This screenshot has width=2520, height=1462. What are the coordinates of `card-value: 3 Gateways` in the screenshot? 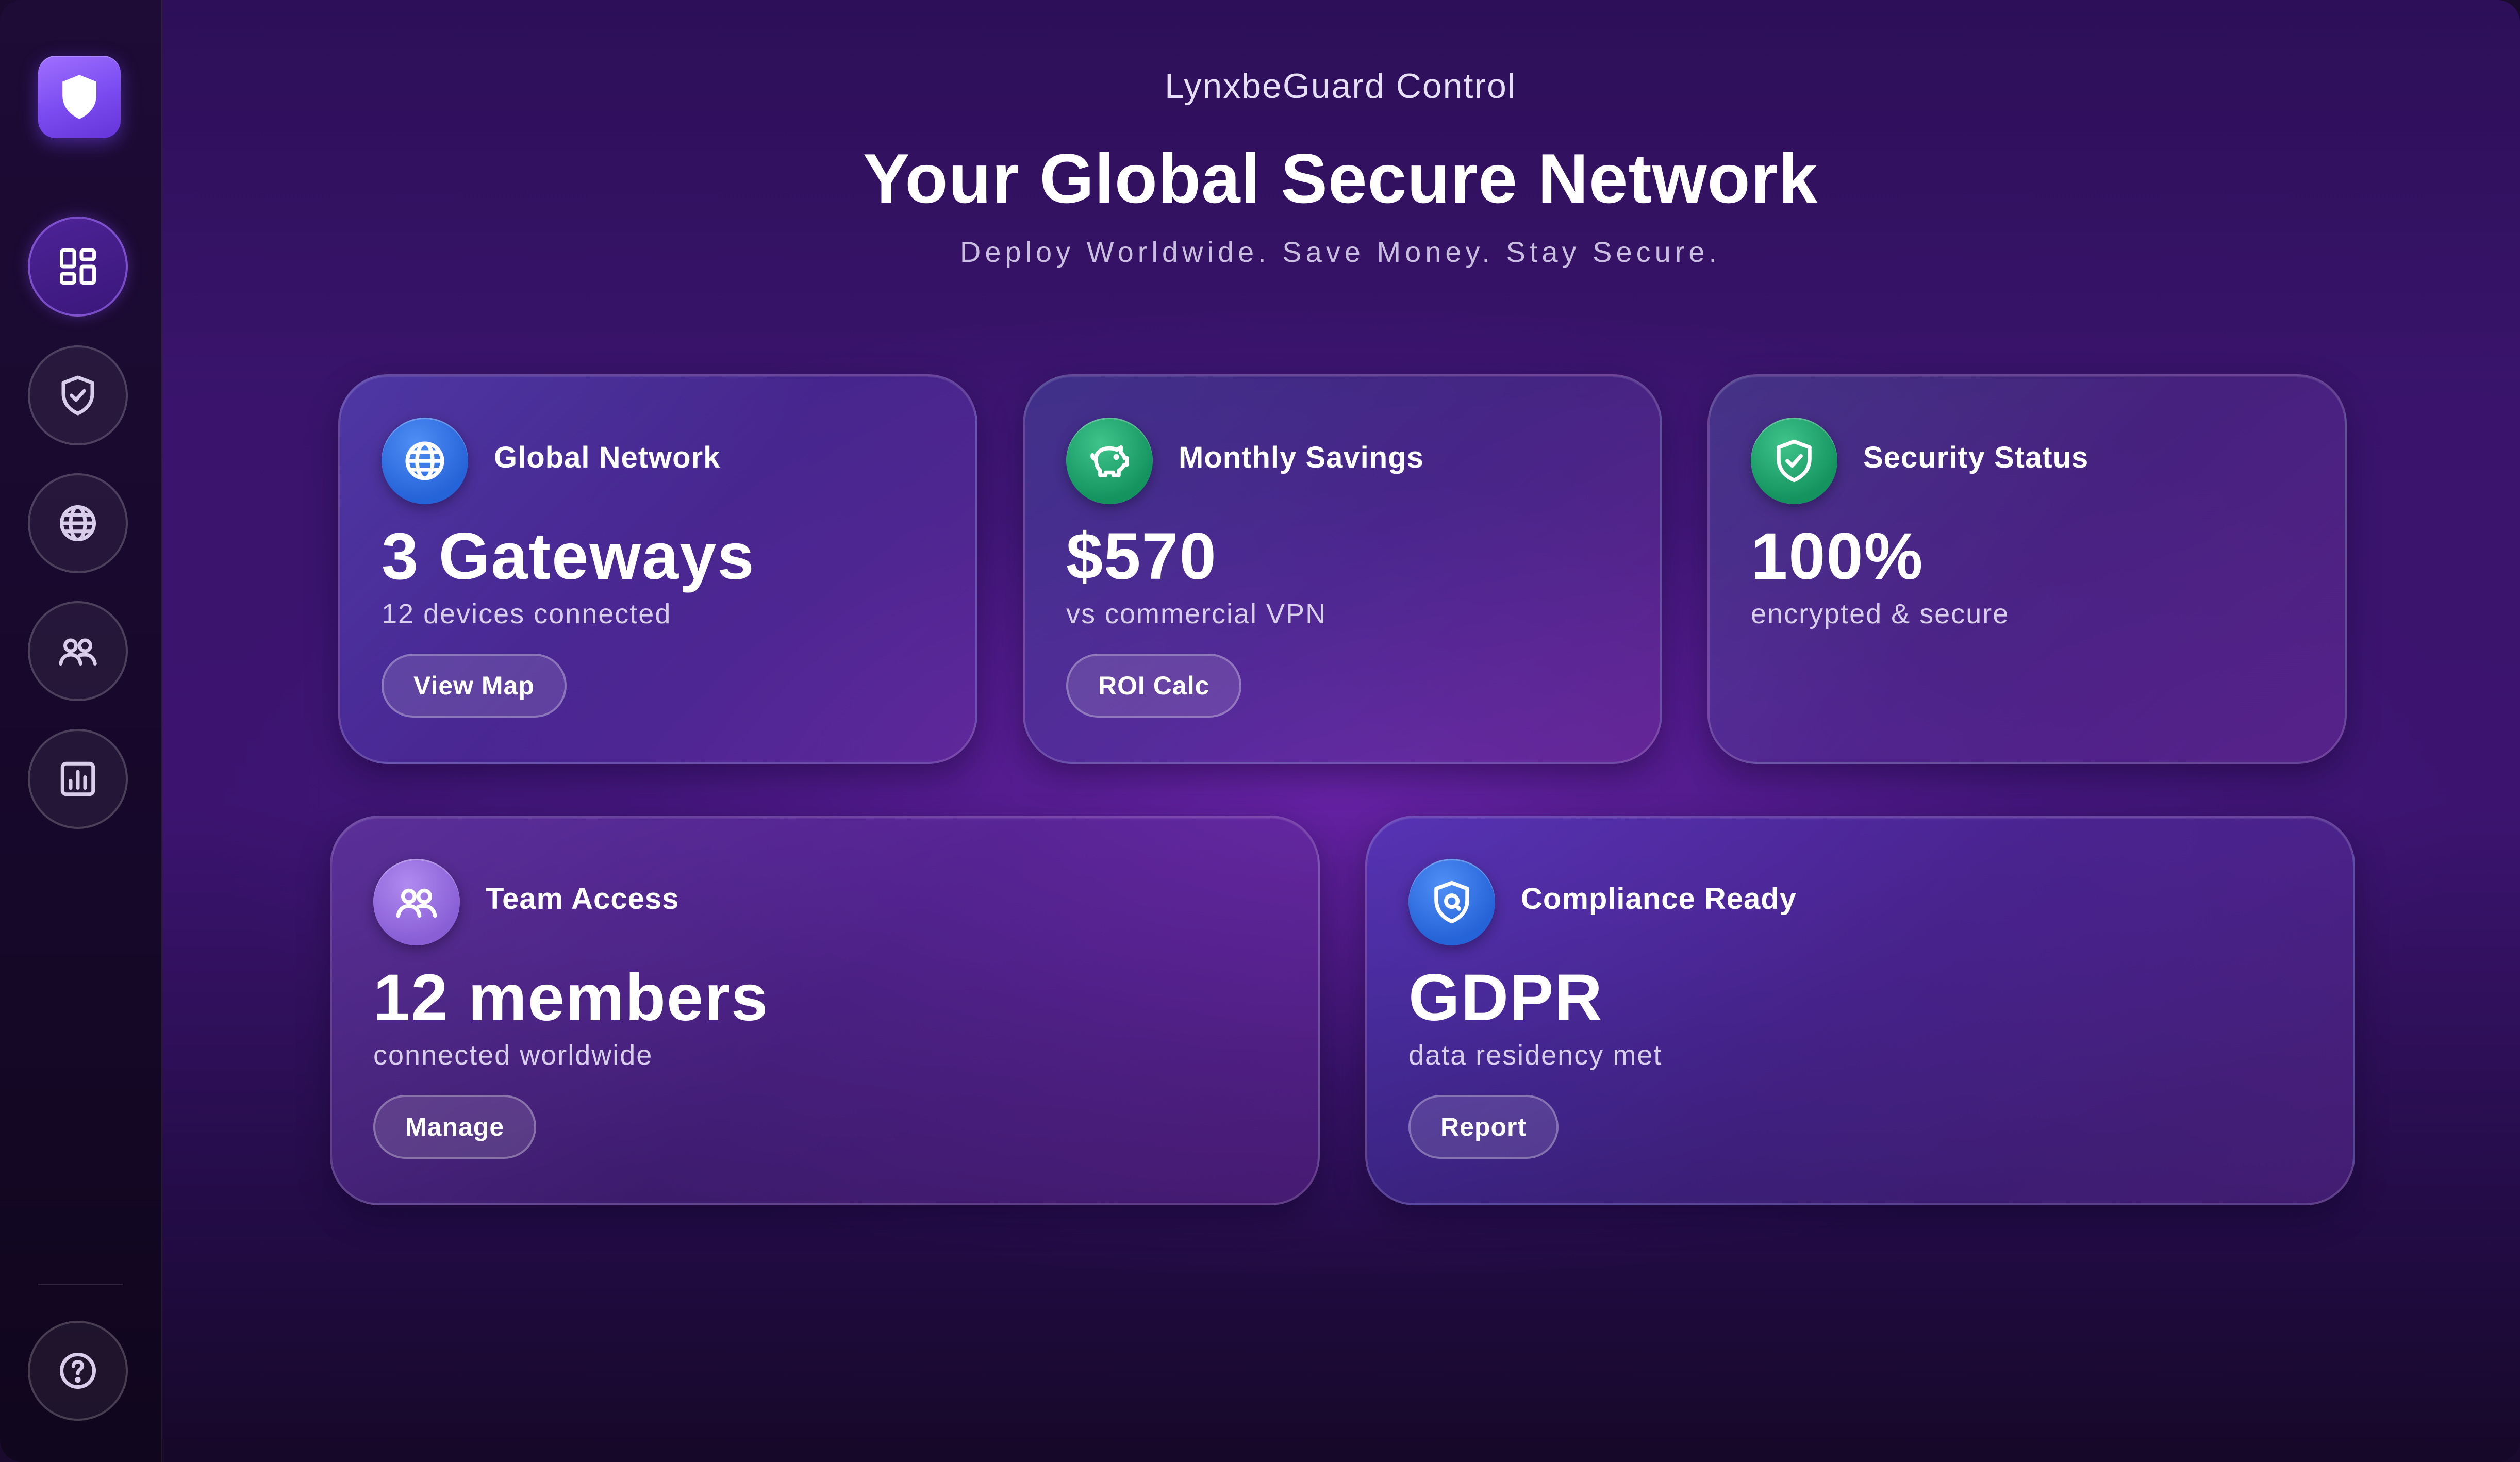 It's located at (568, 556).